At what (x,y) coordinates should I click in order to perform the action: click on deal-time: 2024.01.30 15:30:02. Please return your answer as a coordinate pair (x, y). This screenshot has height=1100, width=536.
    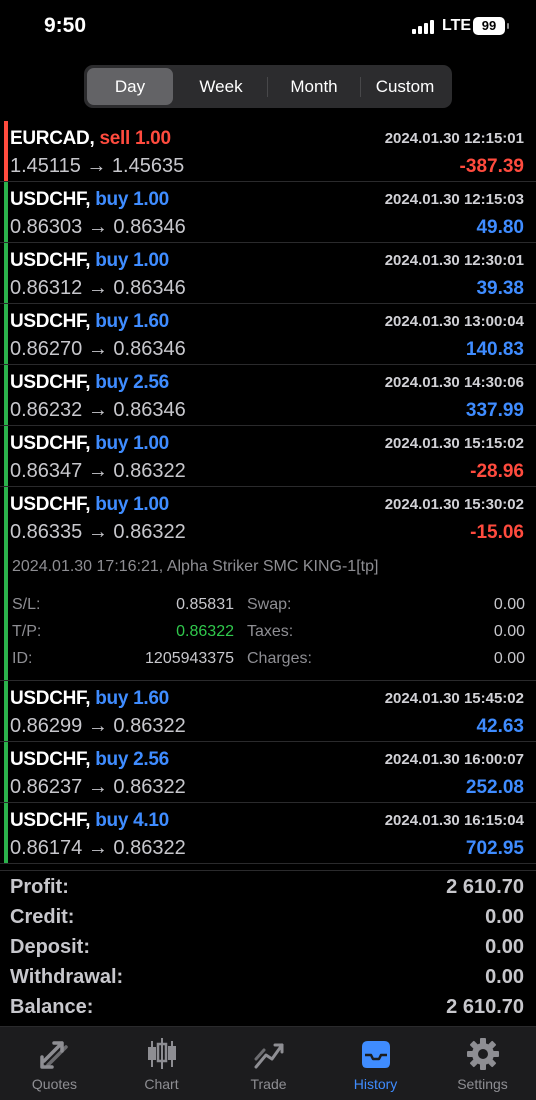
    Looking at the image, I should click on (454, 504).